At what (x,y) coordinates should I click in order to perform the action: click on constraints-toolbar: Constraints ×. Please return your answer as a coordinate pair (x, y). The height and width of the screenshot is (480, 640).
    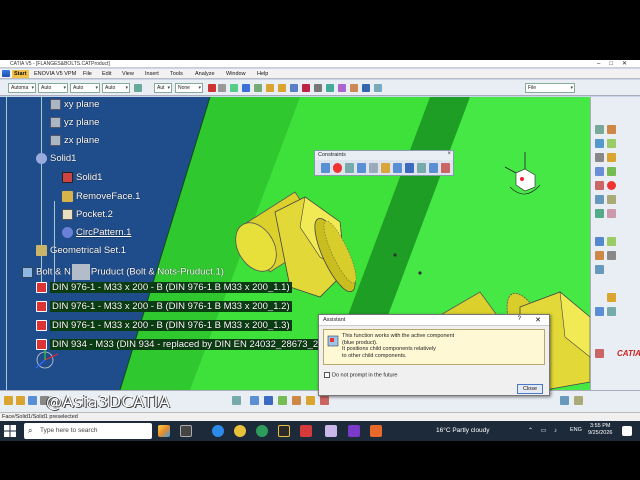
    Looking at the image, I should click on (384, 163).